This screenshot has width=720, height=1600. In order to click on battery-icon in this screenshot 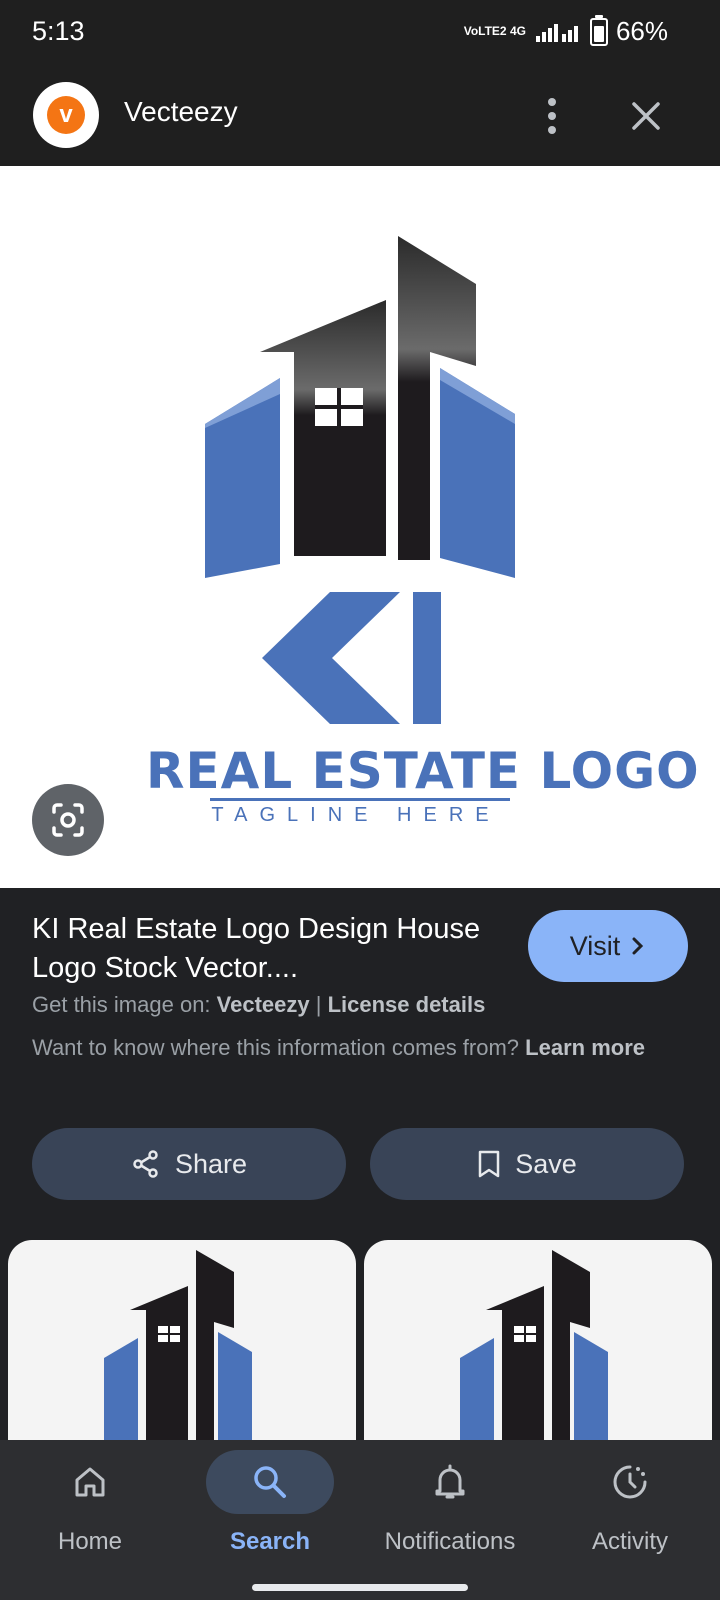, I will do `click(598, 30)`.